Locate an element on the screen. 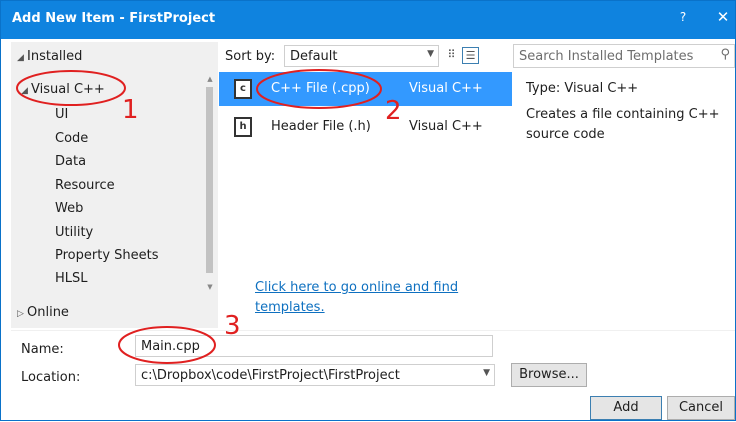 This screenshot has width=736, height=422. scroll-up-icon: ▲ is located at coordinates (210, 80).